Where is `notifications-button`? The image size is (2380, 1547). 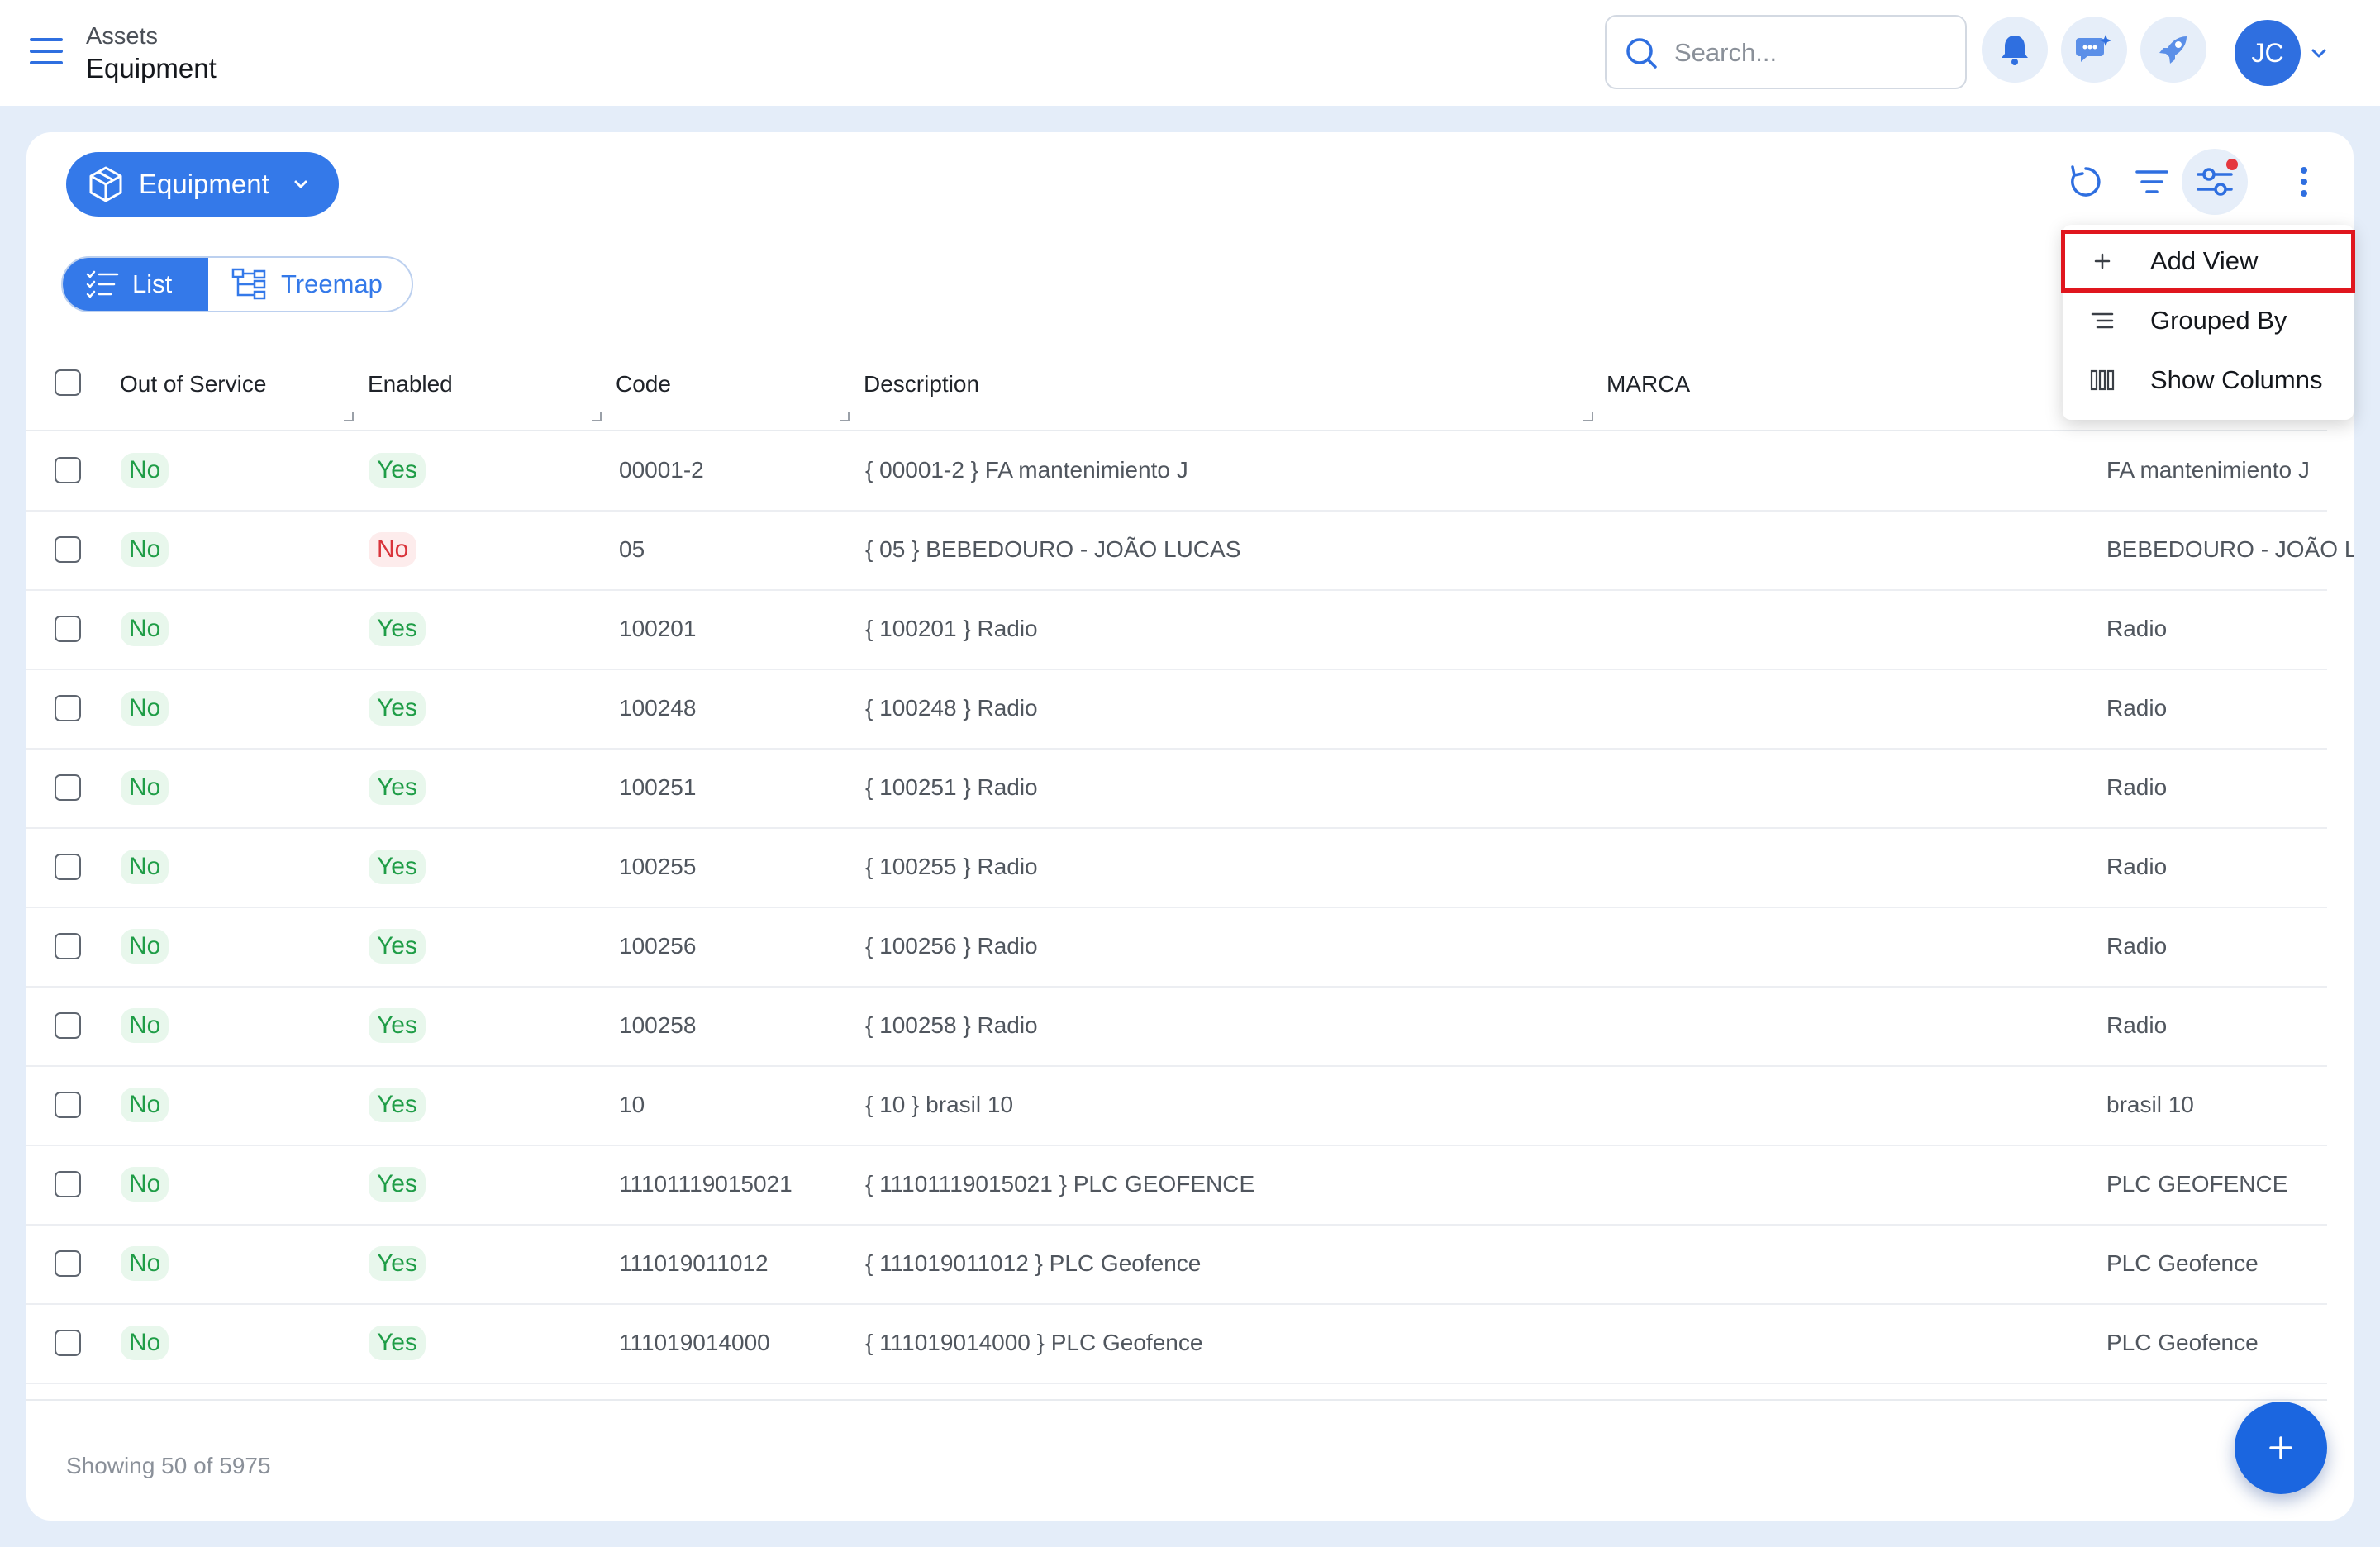
notifications-button is located at coordinates (2015, 50).